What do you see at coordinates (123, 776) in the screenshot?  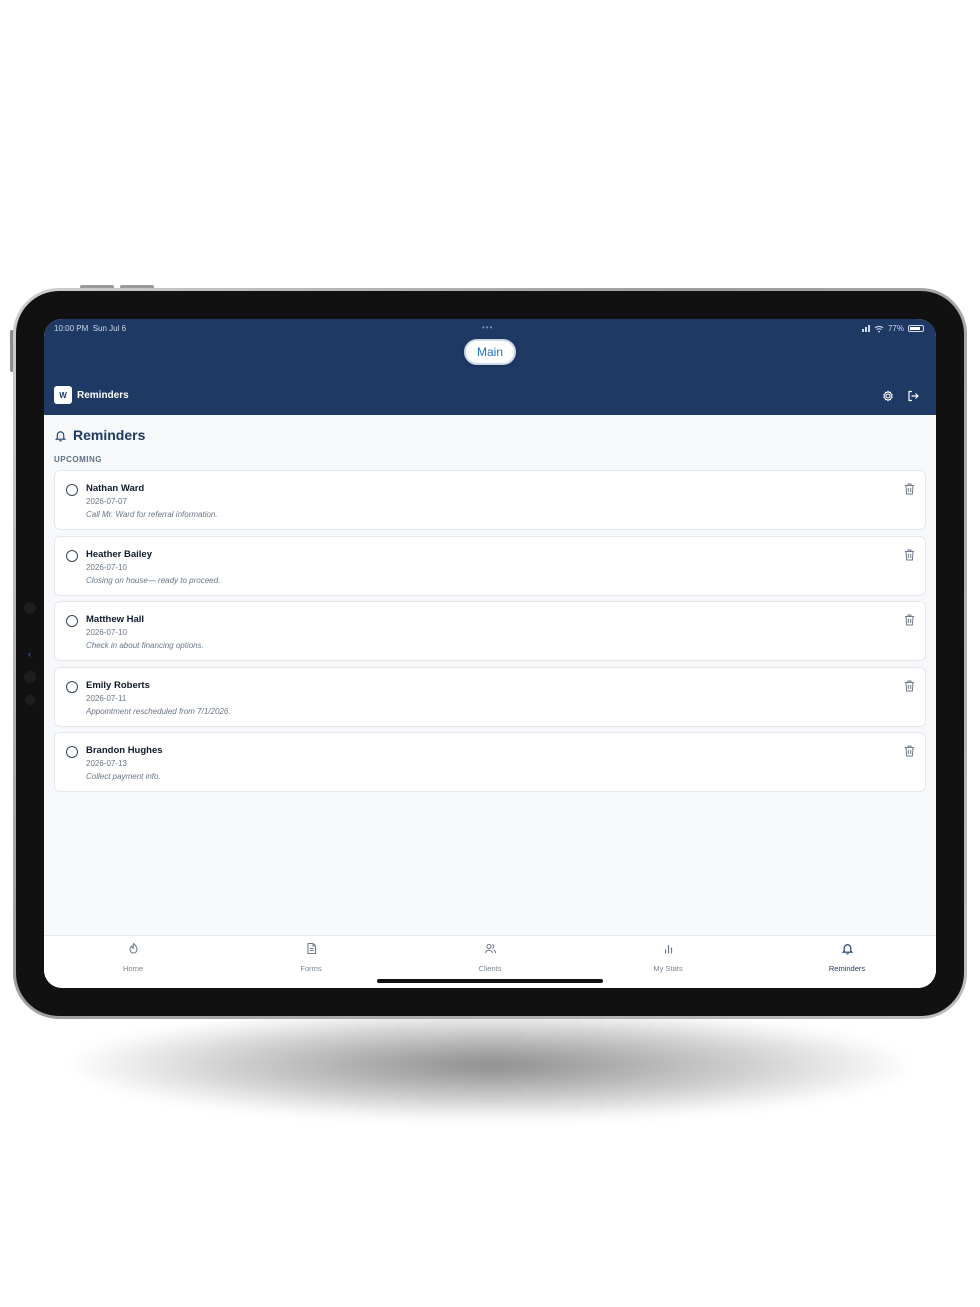 I see `reminder-note: Collect payment info.` at bounding box center [123, 776].